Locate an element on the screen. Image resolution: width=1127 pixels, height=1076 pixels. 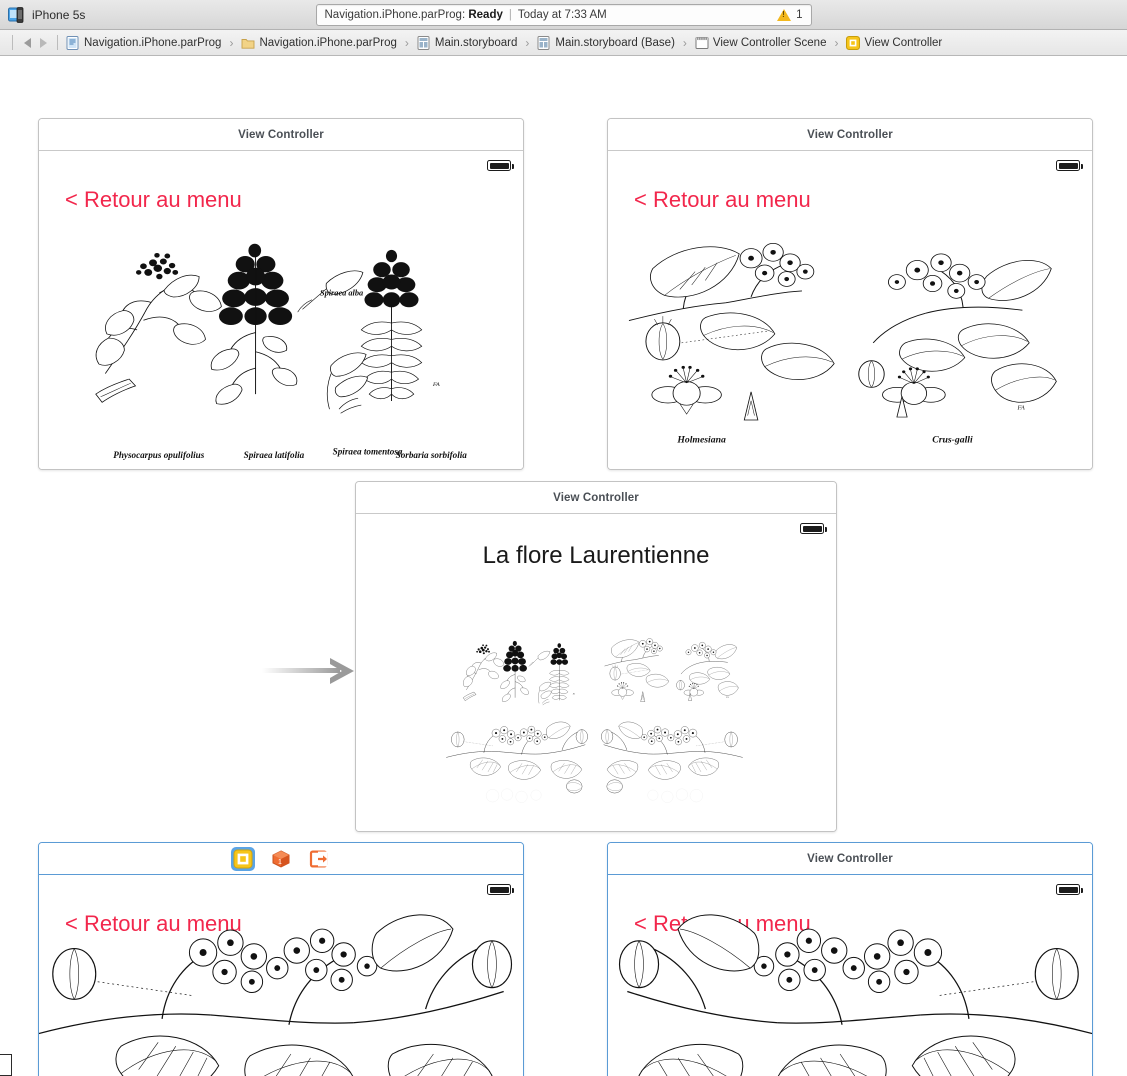
plant-caption: Crus-galli is located at coordinates (952, 440).